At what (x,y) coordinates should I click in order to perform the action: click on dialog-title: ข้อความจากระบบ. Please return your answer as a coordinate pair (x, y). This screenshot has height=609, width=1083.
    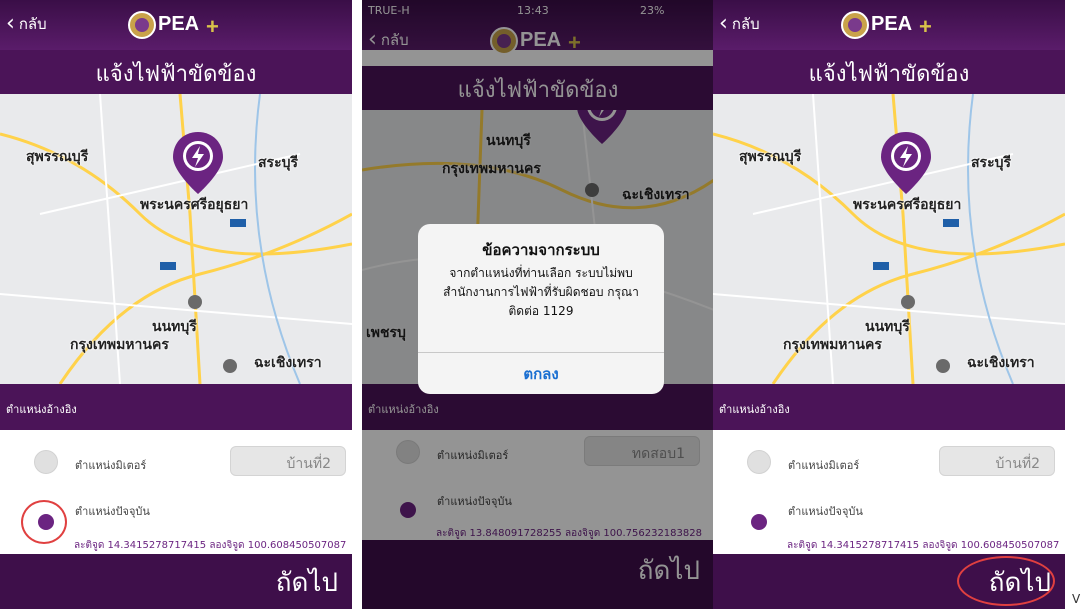
    Looking at the image, I should click on (541, 250).